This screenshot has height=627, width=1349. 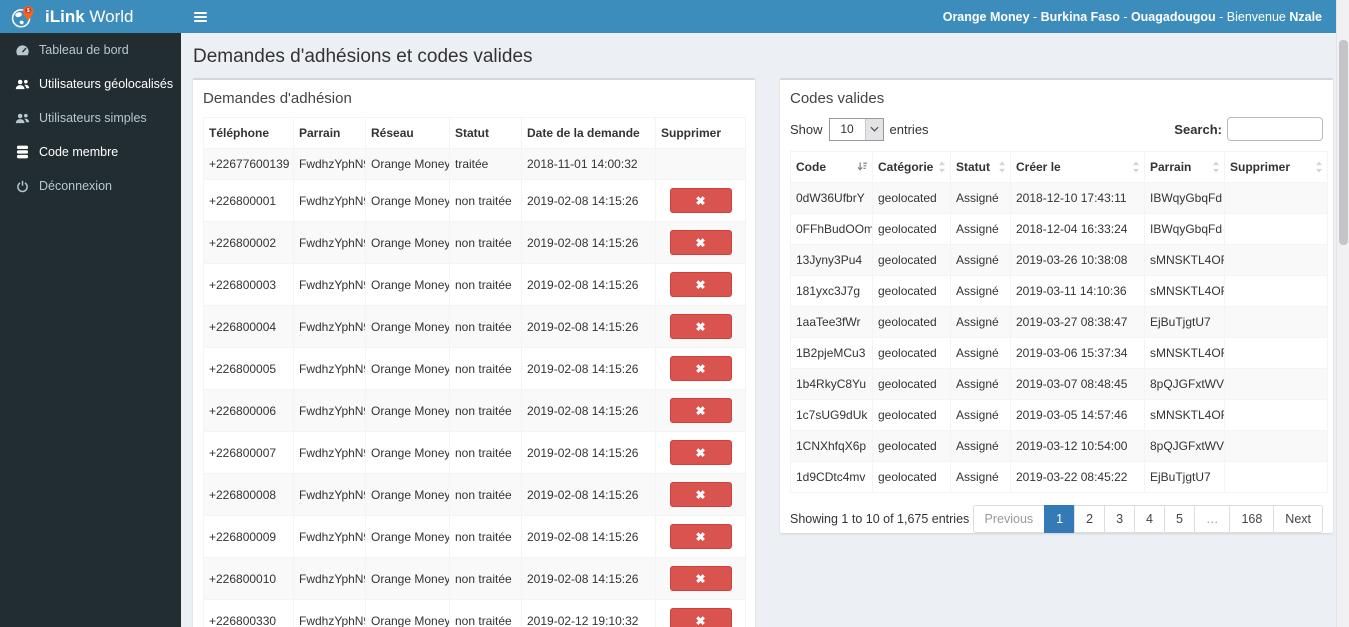 What do you see at coordinates (90, 16) in the screenshot?
I see `brand-link: $ iLink World` at bounding box center [90, 16].